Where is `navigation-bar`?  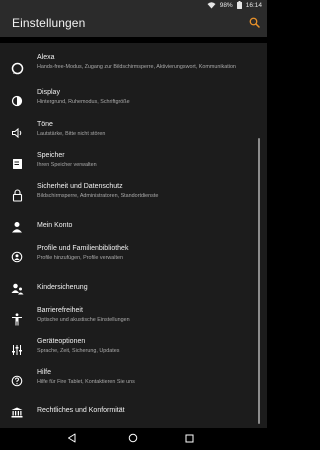 navigation-bar is located at coordinates (133, 439).